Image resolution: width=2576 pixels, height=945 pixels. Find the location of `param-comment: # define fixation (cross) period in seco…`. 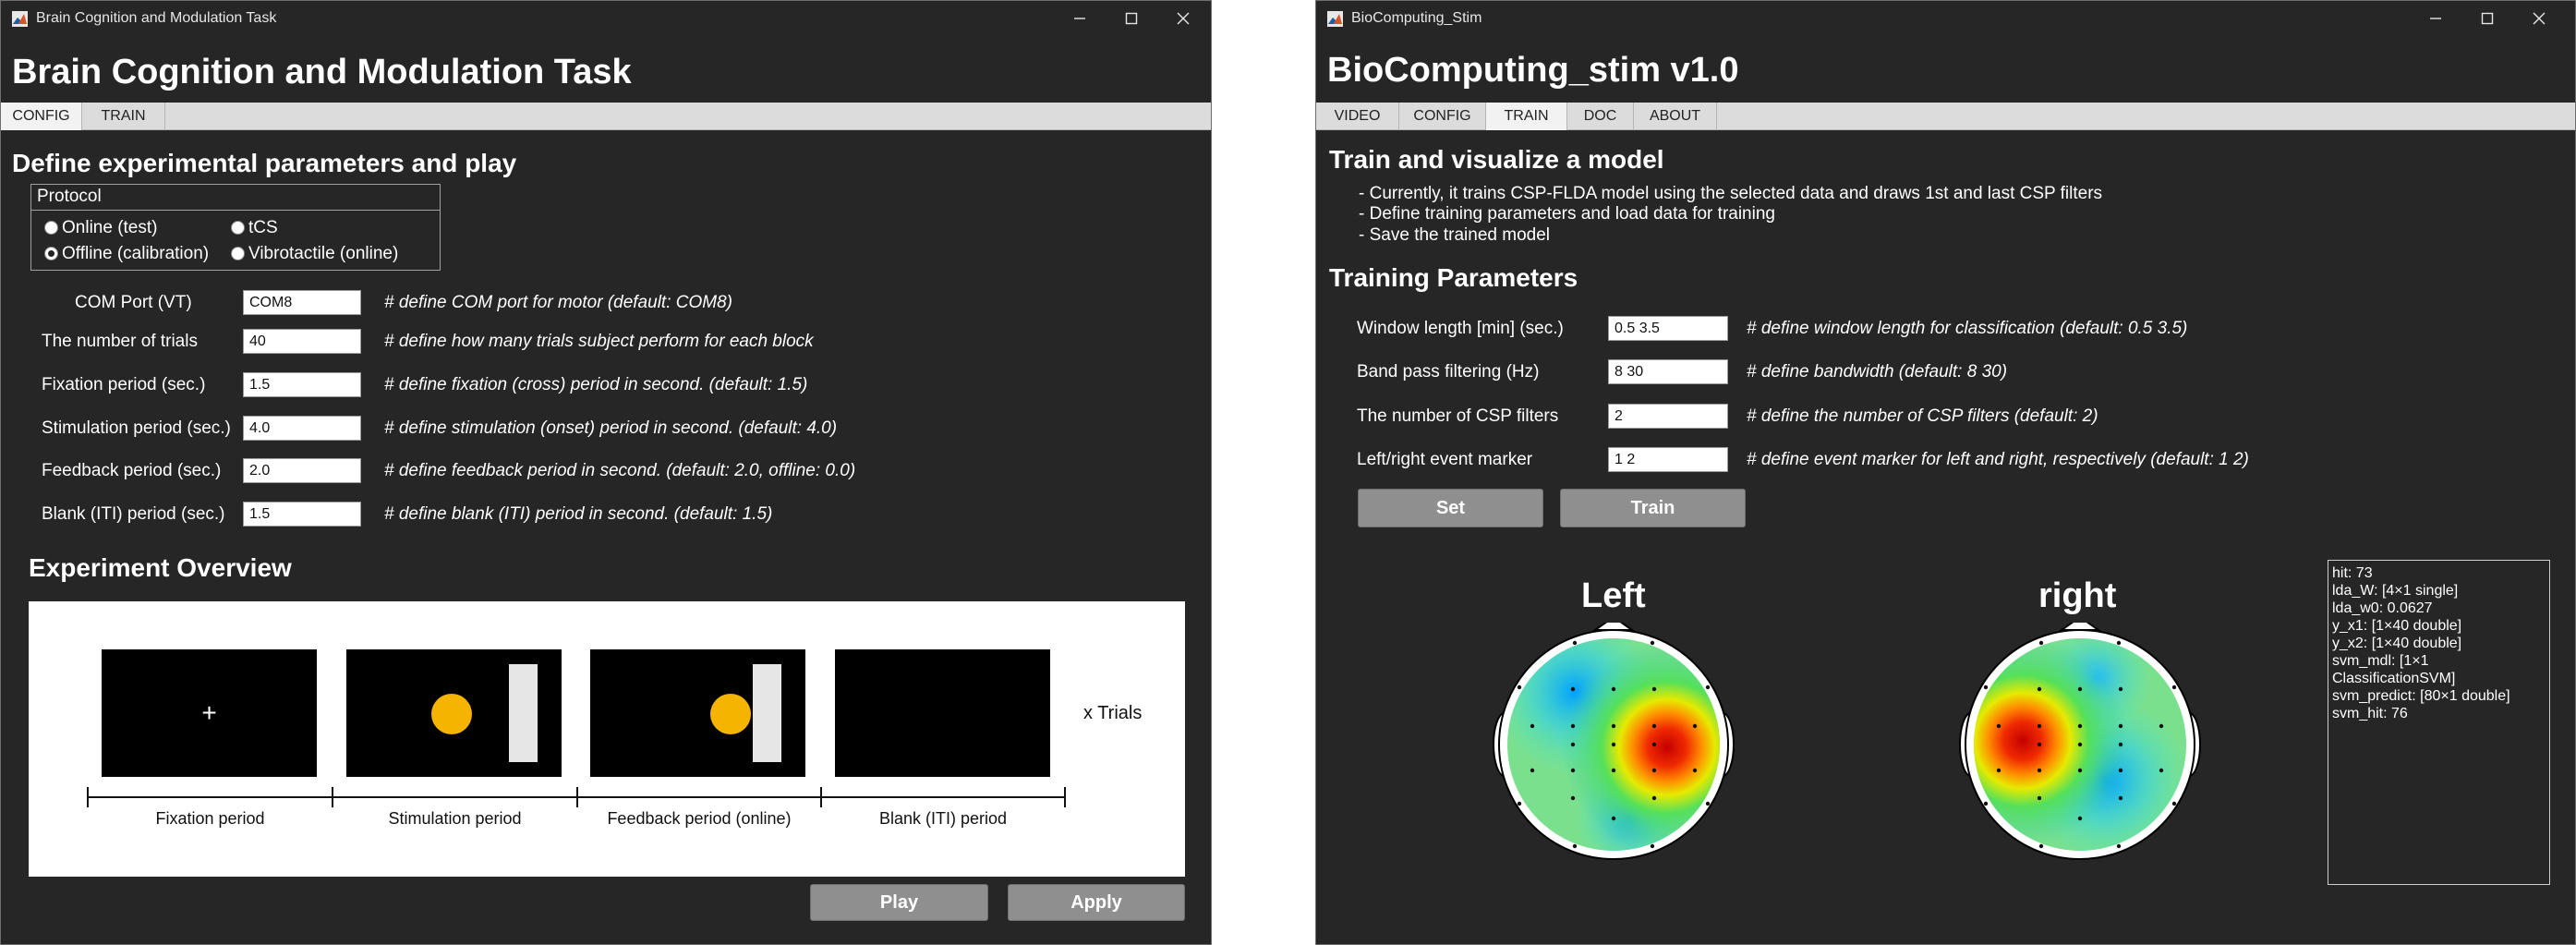

param-comment: # define fixation (cross) period in seco… is located at coordinates (596, 384).